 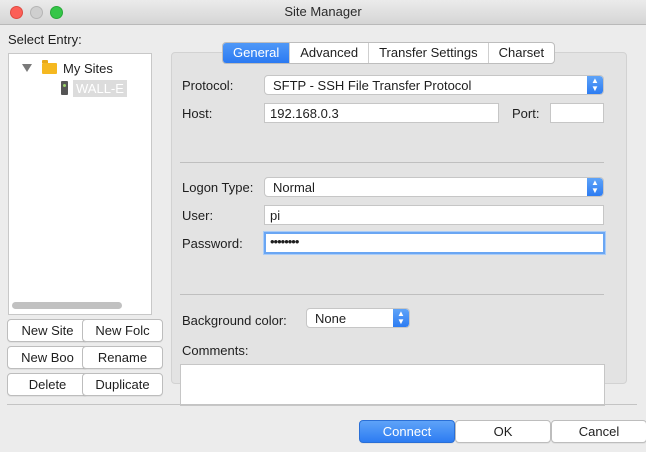 What do you see at coordinates (64, 88) in the screenshot?
I see `server-icon` at bounding box center [64, 88].